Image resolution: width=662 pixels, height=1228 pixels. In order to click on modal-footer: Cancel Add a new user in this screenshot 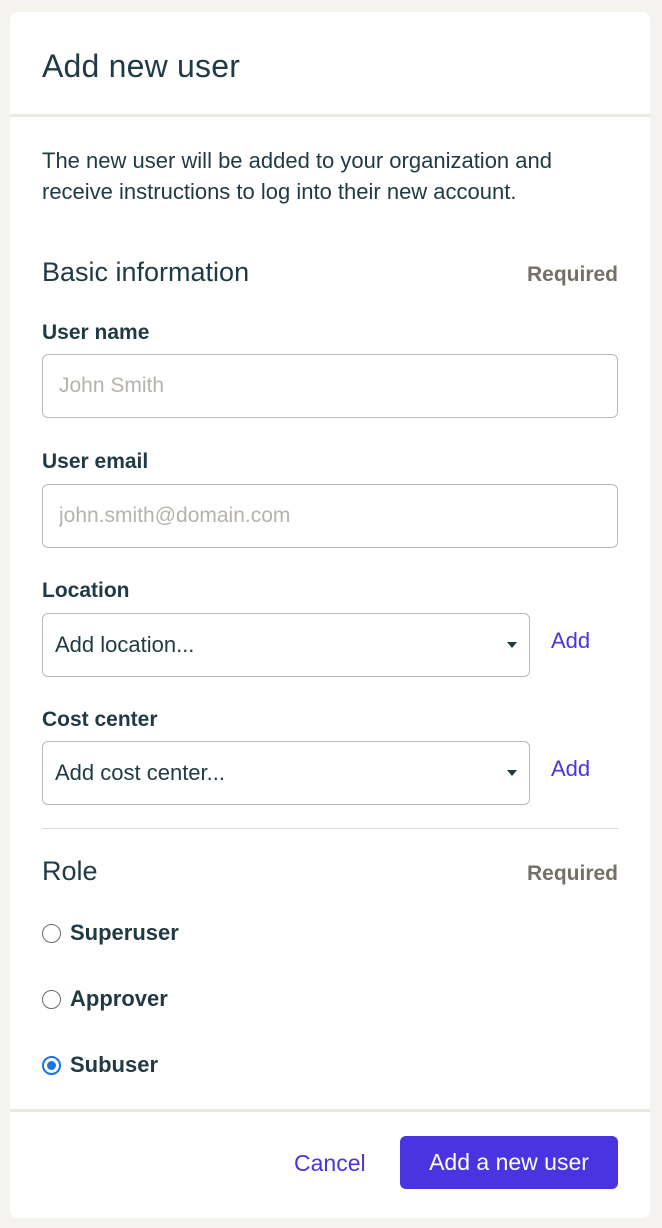, I will do `click(330, 1163)`.